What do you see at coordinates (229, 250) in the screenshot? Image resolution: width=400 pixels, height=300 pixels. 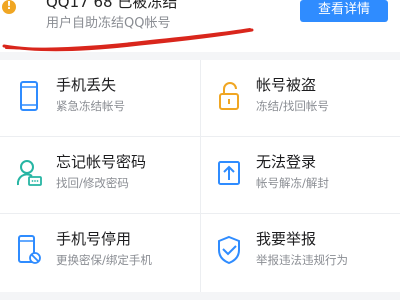 I see `shield-report-icon` at bounding box center [229, 250].